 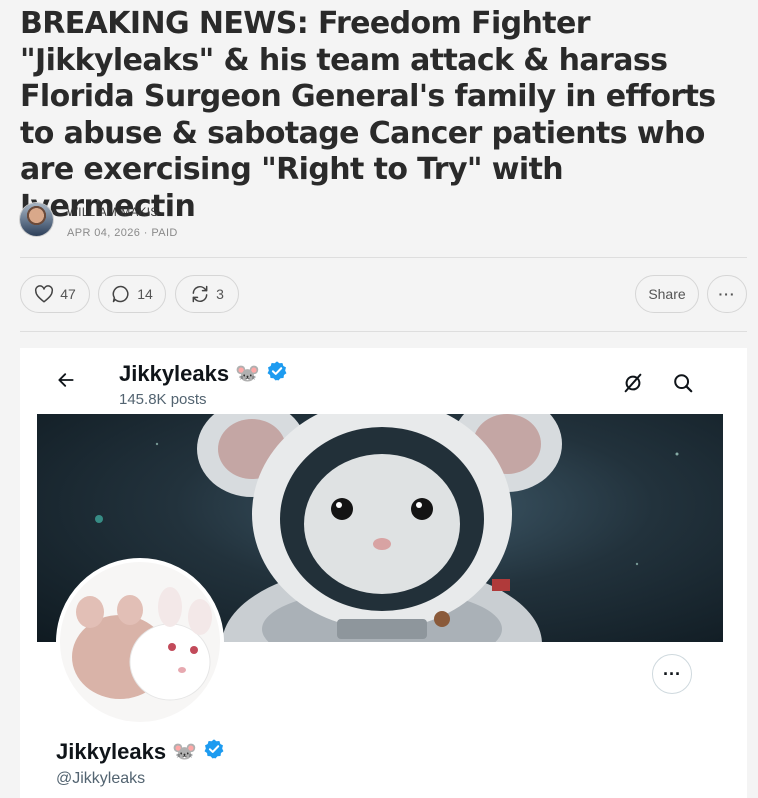 I want to click on profile-header-name: Jikkyleaks 🐭, so click(x=203, y=374).